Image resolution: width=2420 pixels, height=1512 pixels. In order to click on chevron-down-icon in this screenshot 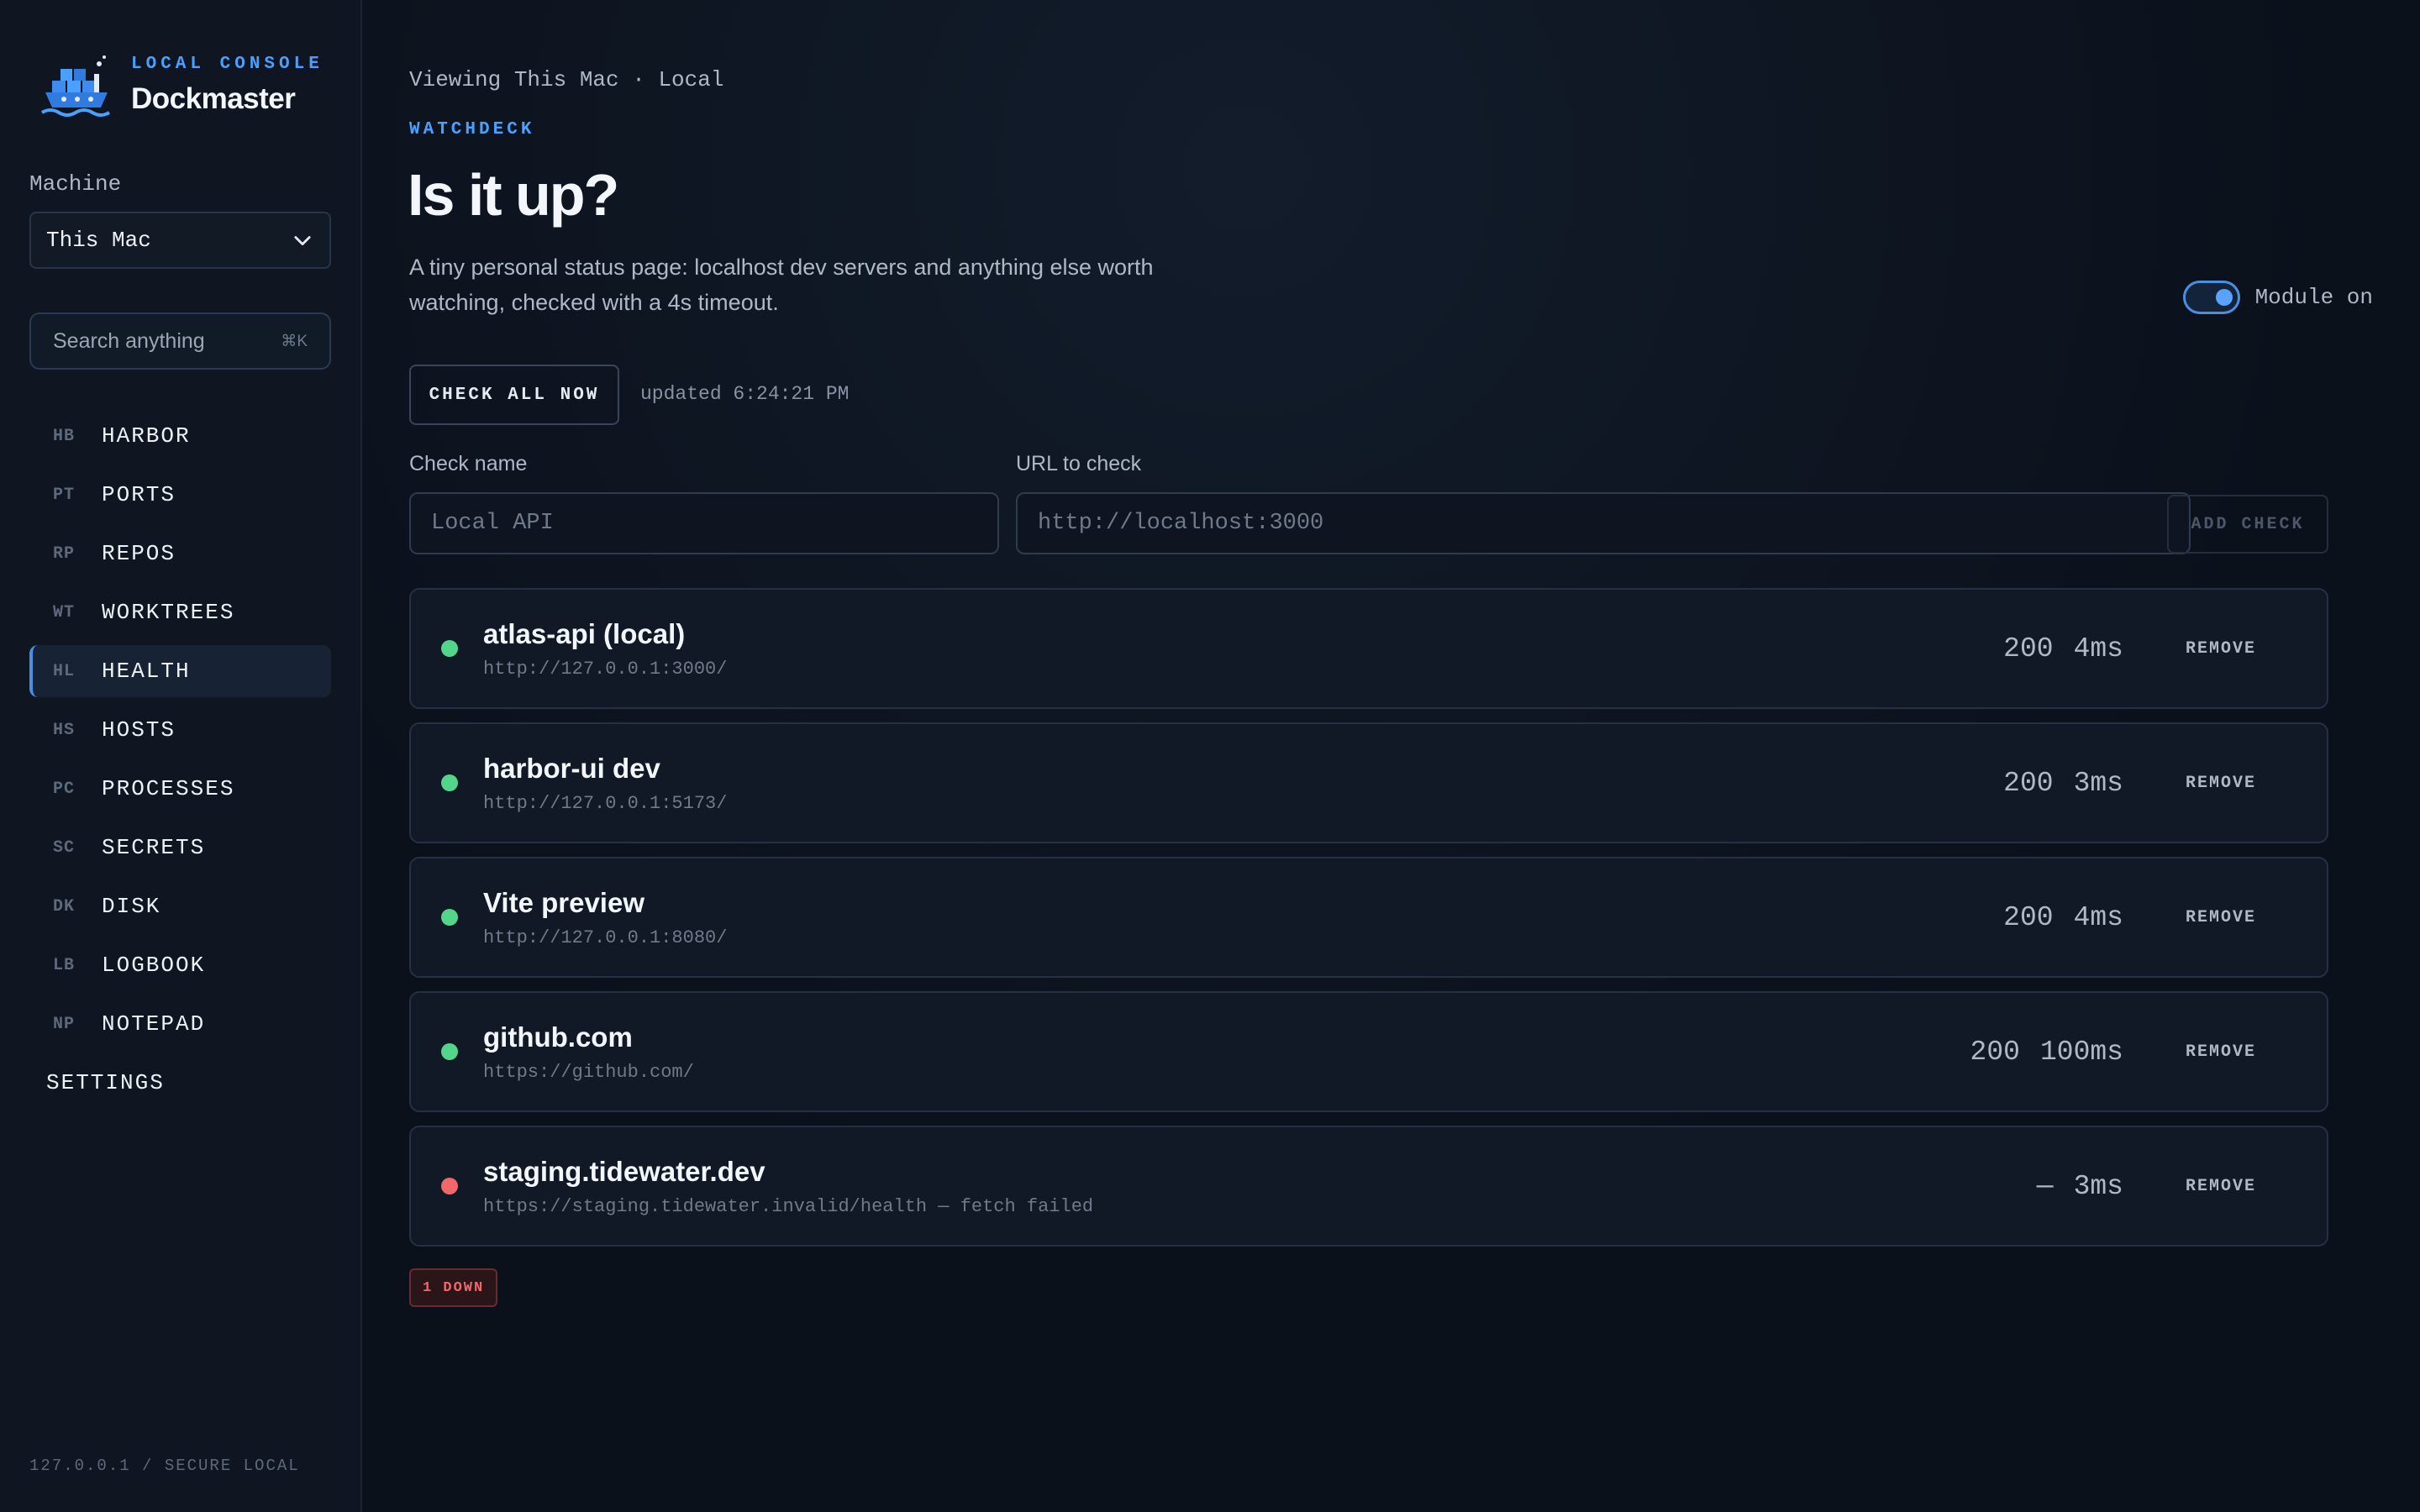, I will do `click(302, 241)`.